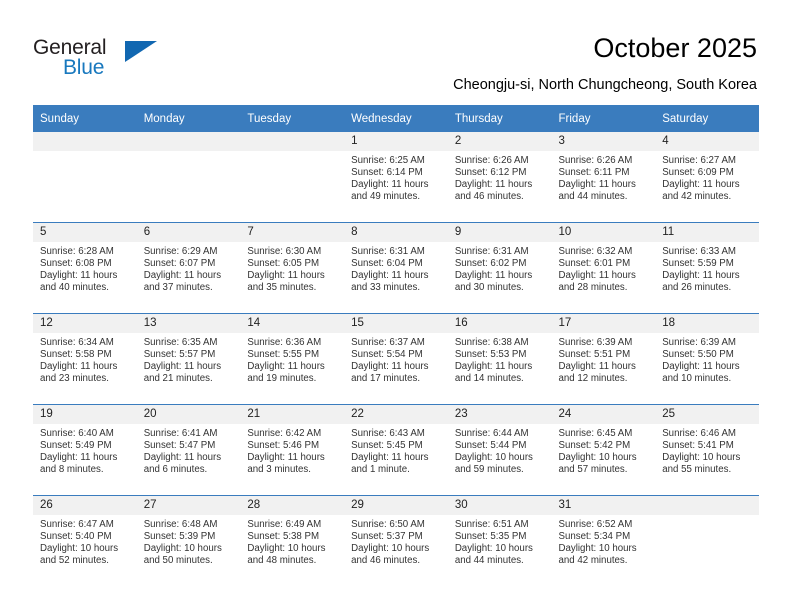 This screenshot has width=792, height=612. Describe the element at coordinates (188, 323) in the screenshot. I see `day-number: 13` at that location.